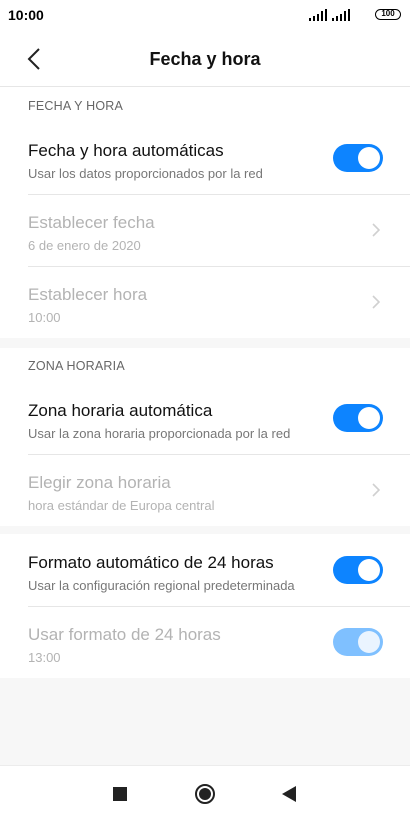 The width and height of the screenshot is (410, 821). What do you see at coordinates (26, 15) in the screenshot?
I see `status-time: 10:00` at bounding box center [26, 15].